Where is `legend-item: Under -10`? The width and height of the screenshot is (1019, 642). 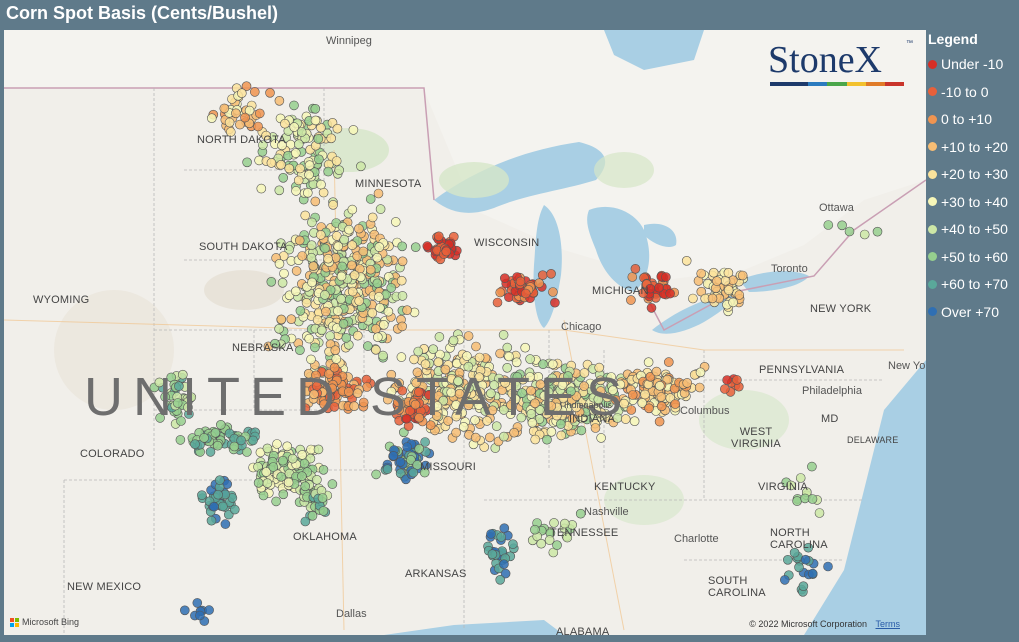
legend-item: Under -10 is located at coordinates (965, 64).